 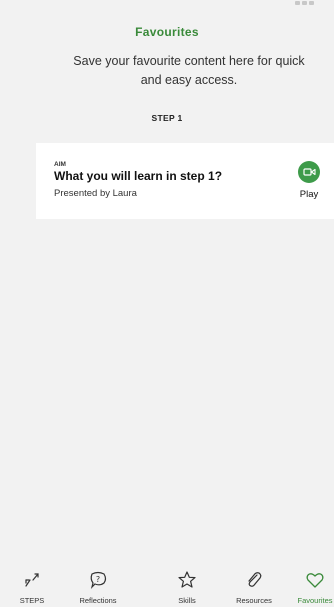 I want to click on heart-icon, so click(x=315, y=580).